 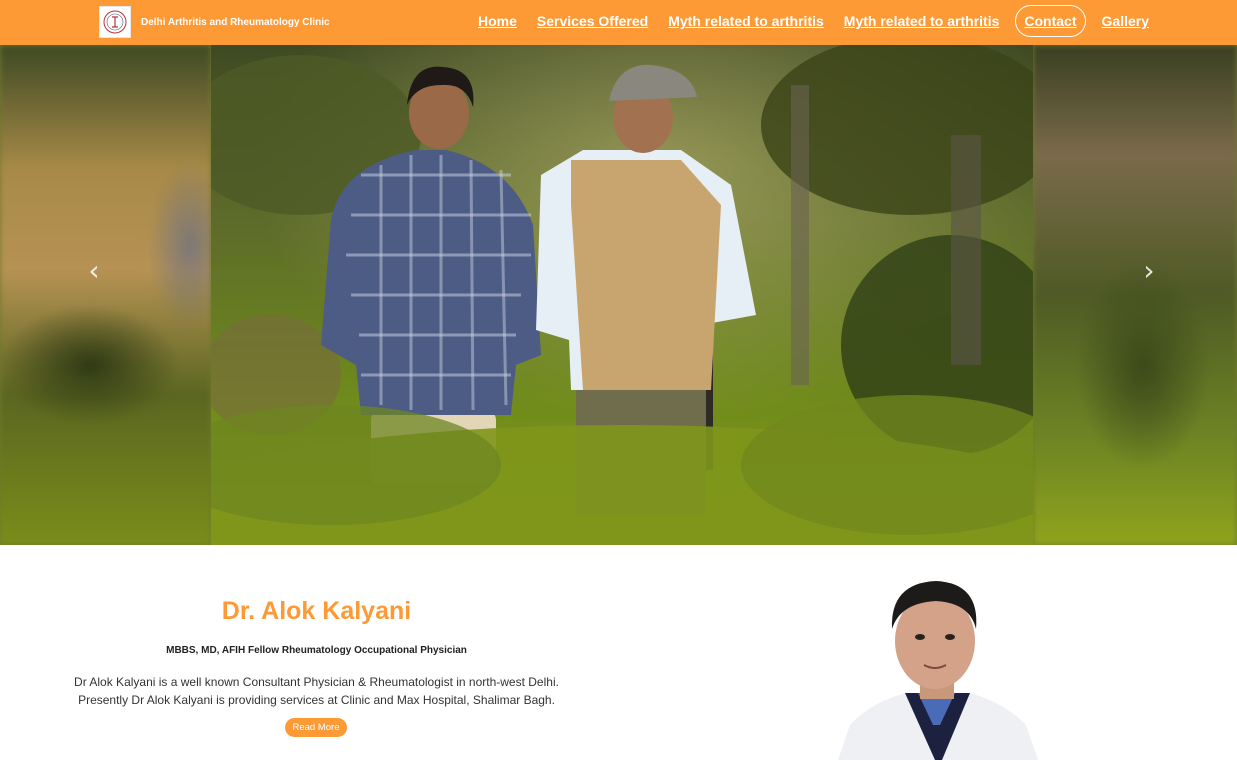 What do you see at coordinates (922, 21) in the screenshot?
I see `nav-myth-arthritis-2: Myth related to arthritis` at bounding box center [922, 21].